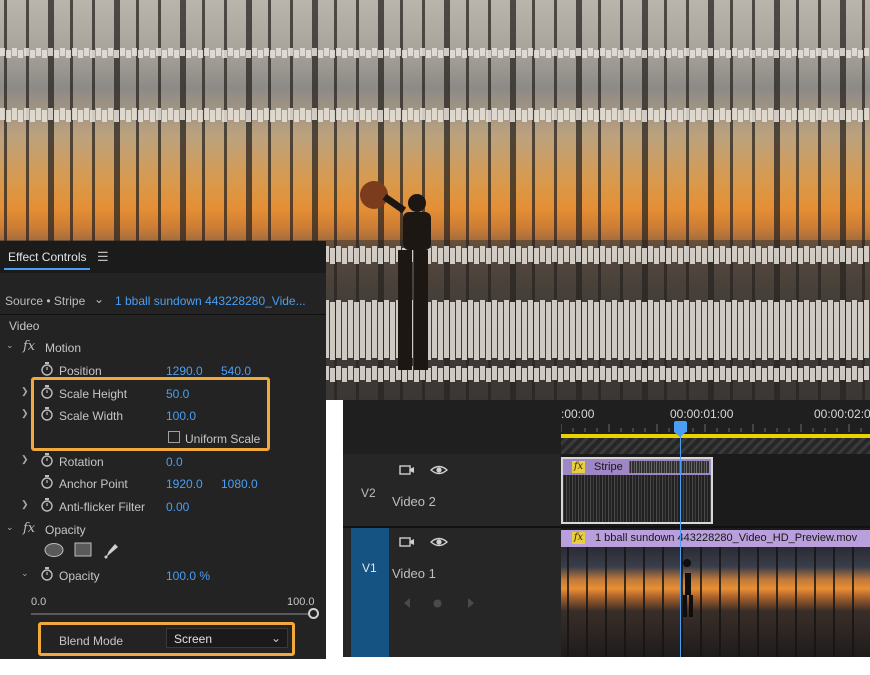 Image resolution: width=870 pixels, height=675 pixels. What do you see at coordinates (369, 568) in the screenshot?
I see `track-id-v1: V1` at bounding box center [369, 568].